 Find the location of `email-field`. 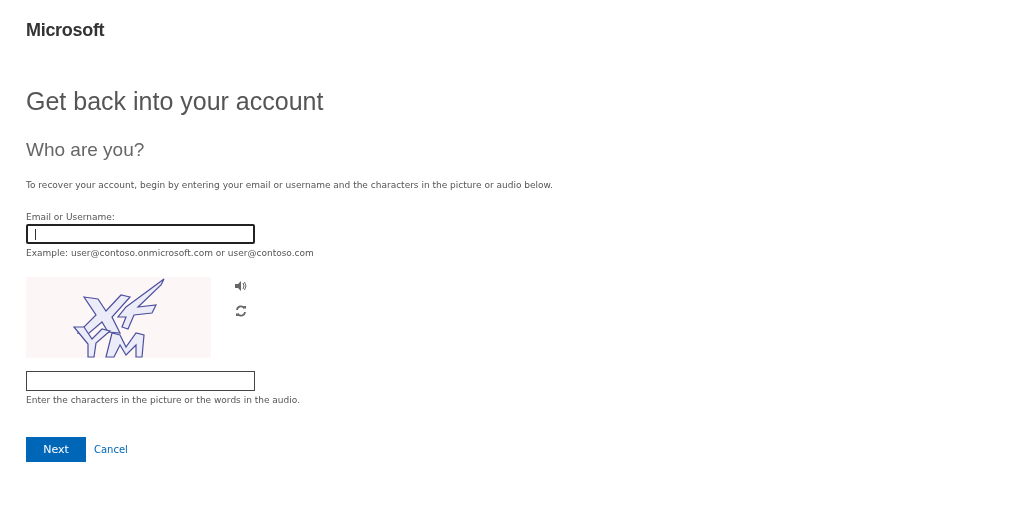

email-field is located at coordinates (140, 234).